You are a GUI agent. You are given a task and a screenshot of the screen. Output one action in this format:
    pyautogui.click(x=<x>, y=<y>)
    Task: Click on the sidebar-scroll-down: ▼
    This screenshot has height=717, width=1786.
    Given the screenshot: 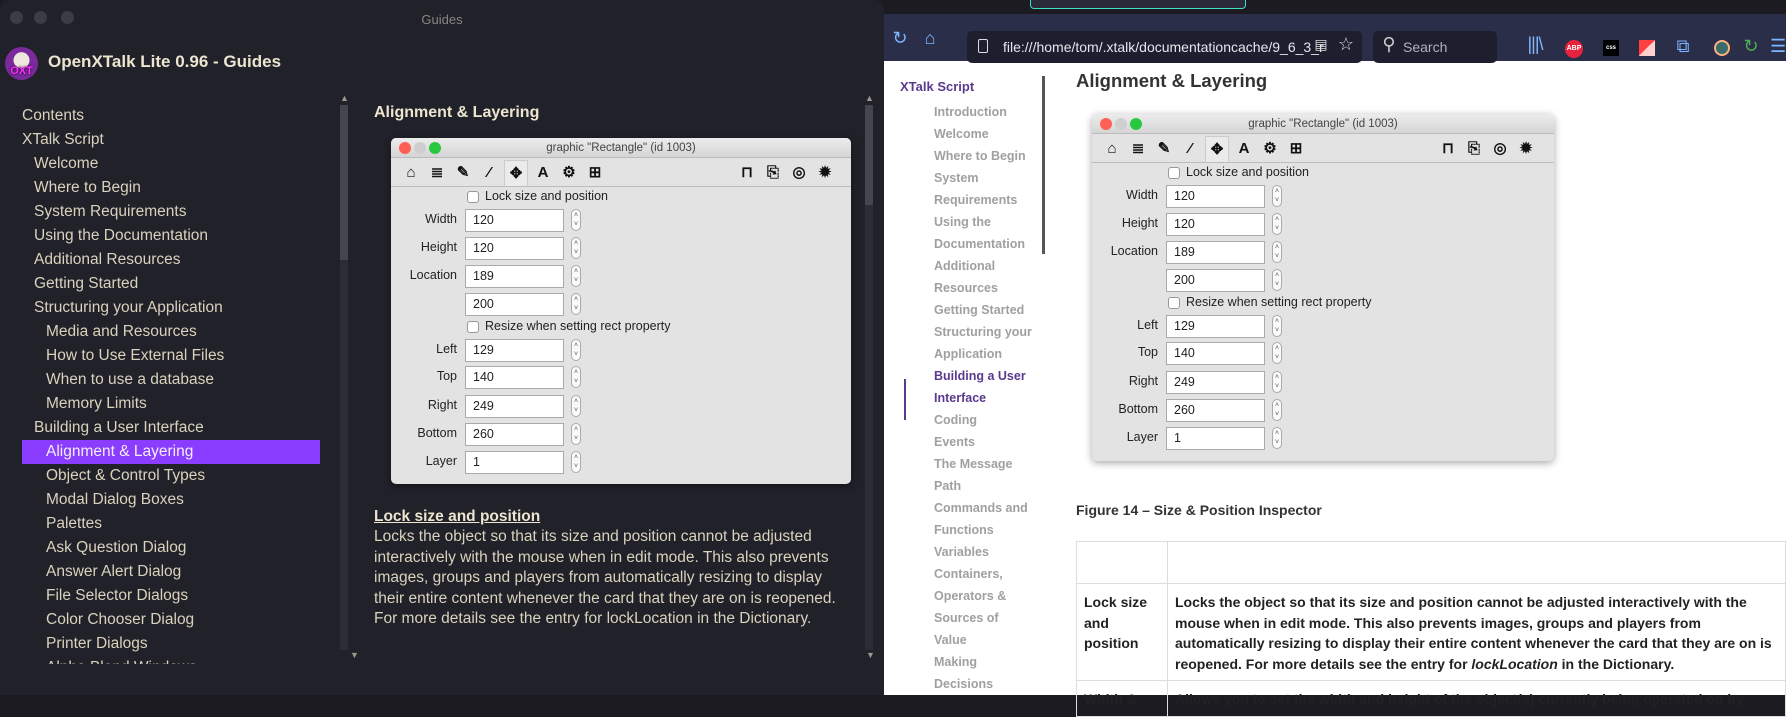 What is the action you would take?
    pyautogui.click(x=354, y=655)
    